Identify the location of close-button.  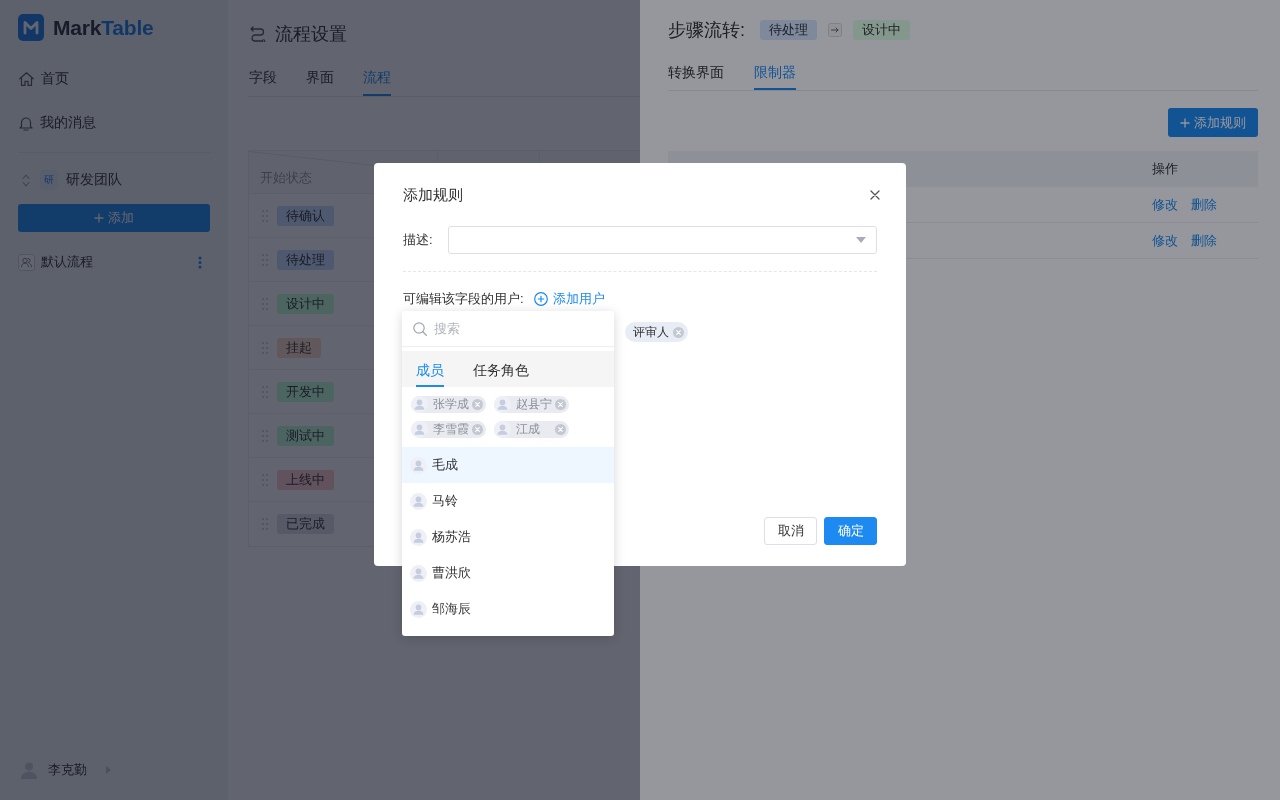
(875, 195).